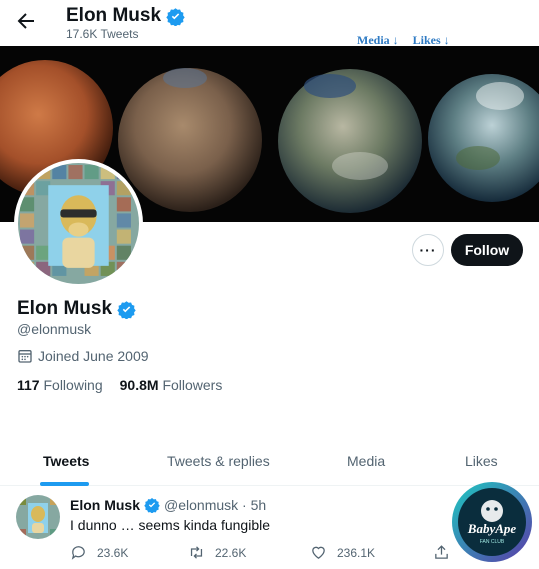 The width and height of the screenshot is (539, 569). I want to click on tweet-count: 17.6K Tweets, so click(102, 34).